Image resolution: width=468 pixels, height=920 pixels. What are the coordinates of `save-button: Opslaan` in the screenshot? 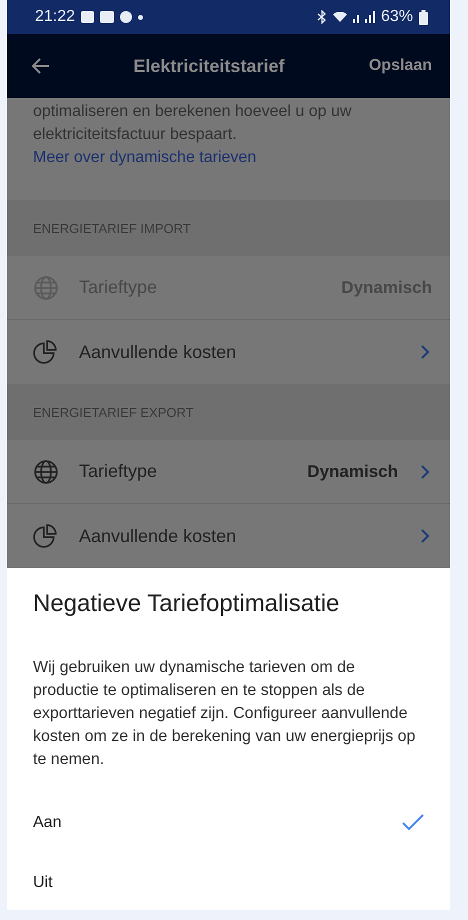 It's located at (400, 66).